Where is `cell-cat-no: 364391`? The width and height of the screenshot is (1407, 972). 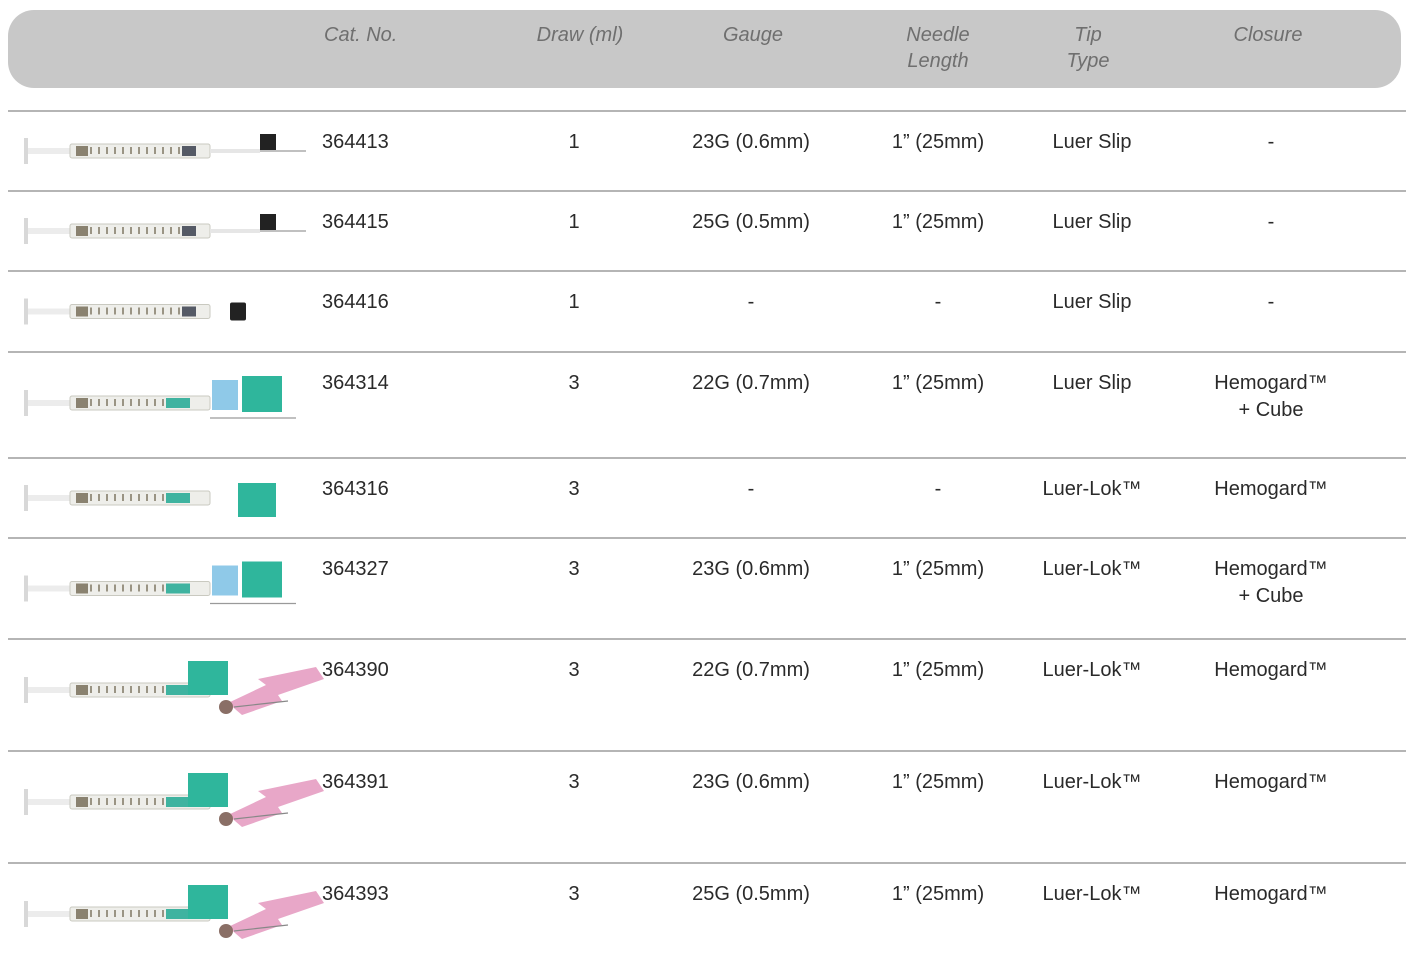 cell-cat-no: 364391 is located at coordinates (355, 782).